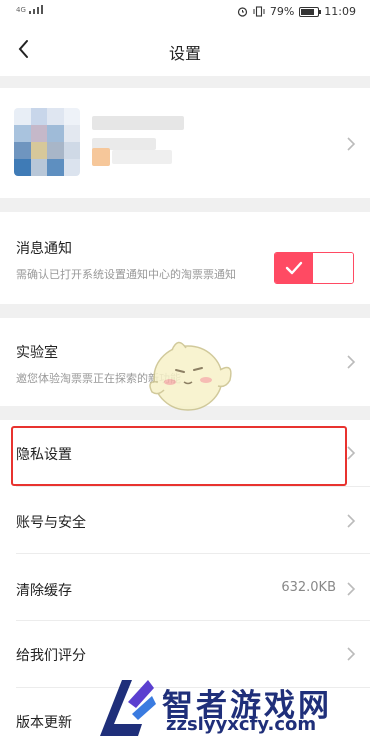 This screenshot has height=744, width=370. What do you see at coordinates (185, 587) in the screenshot?
I see `cache-row: 清除缓存 632.0KB` at bounding box center [185, 587].